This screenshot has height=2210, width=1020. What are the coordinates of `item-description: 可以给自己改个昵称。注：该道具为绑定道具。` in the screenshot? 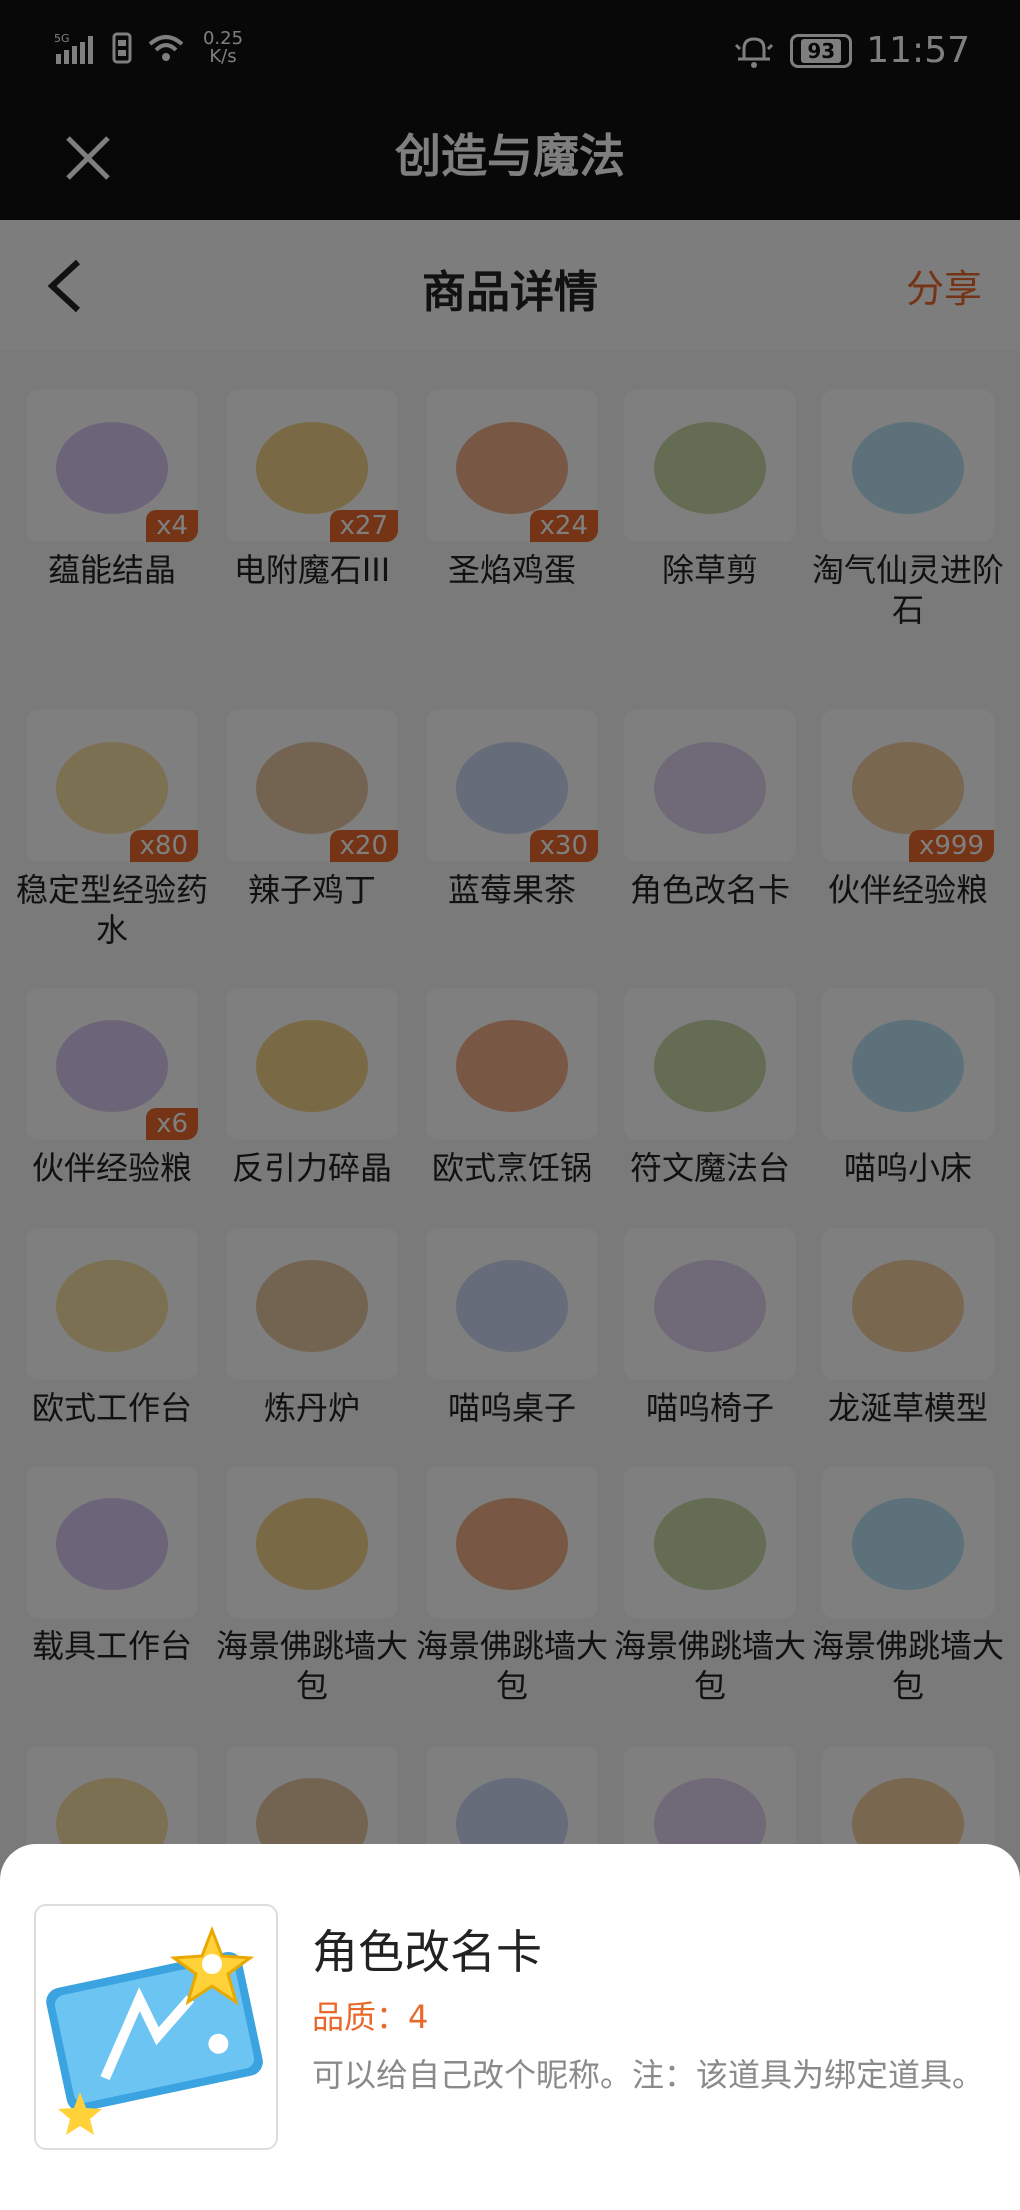 It's located at (648, 2075).